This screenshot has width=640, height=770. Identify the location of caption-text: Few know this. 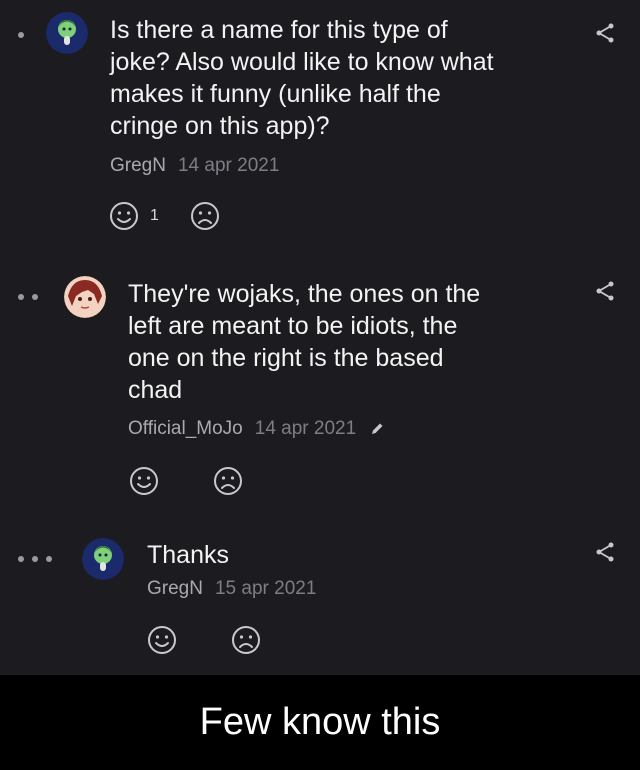
(320, 722).